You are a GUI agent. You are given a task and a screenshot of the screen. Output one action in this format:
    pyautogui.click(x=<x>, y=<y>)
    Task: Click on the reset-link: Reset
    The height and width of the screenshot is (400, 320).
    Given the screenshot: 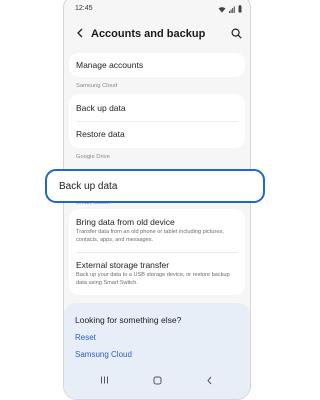 What is the action you would take?
    pyautogui.click(x=85, y=337)
    